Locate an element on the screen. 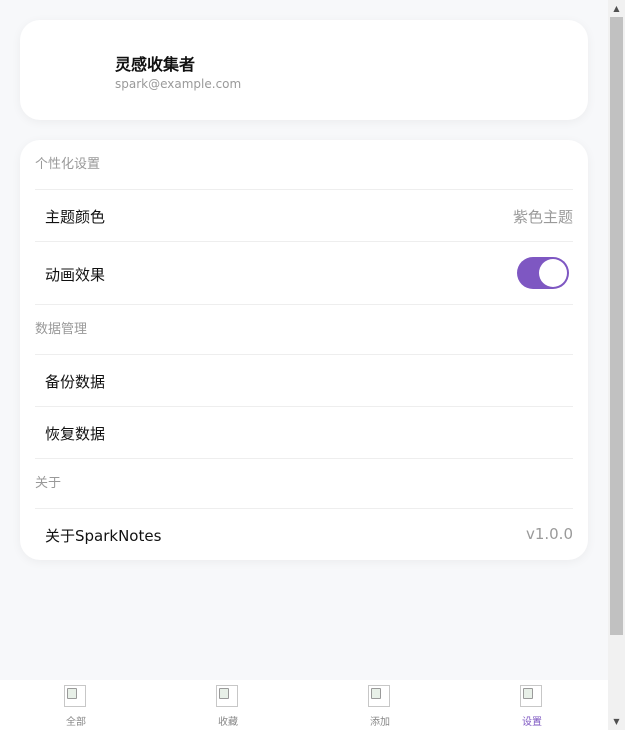  section-header-about: 关于 is located at coordinates (304, 484).